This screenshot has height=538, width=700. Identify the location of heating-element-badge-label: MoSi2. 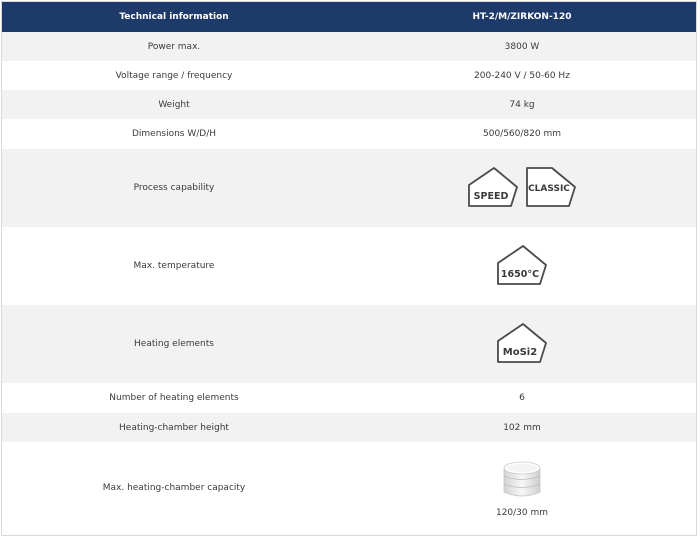
(520, 352).